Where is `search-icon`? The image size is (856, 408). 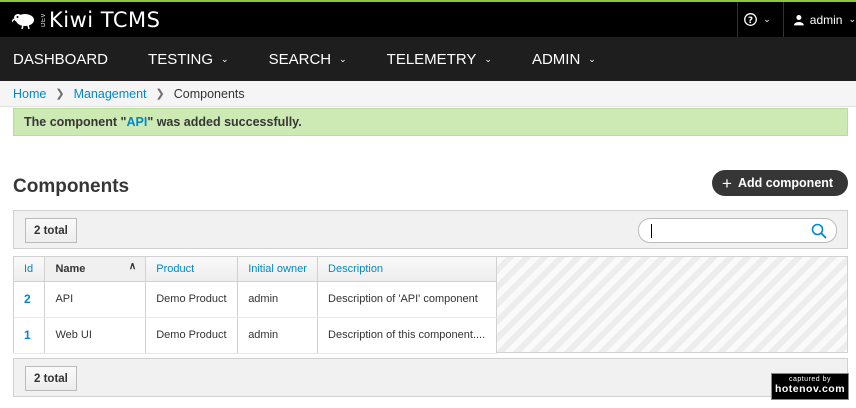
search-icon is located at coordinates (819, 231).